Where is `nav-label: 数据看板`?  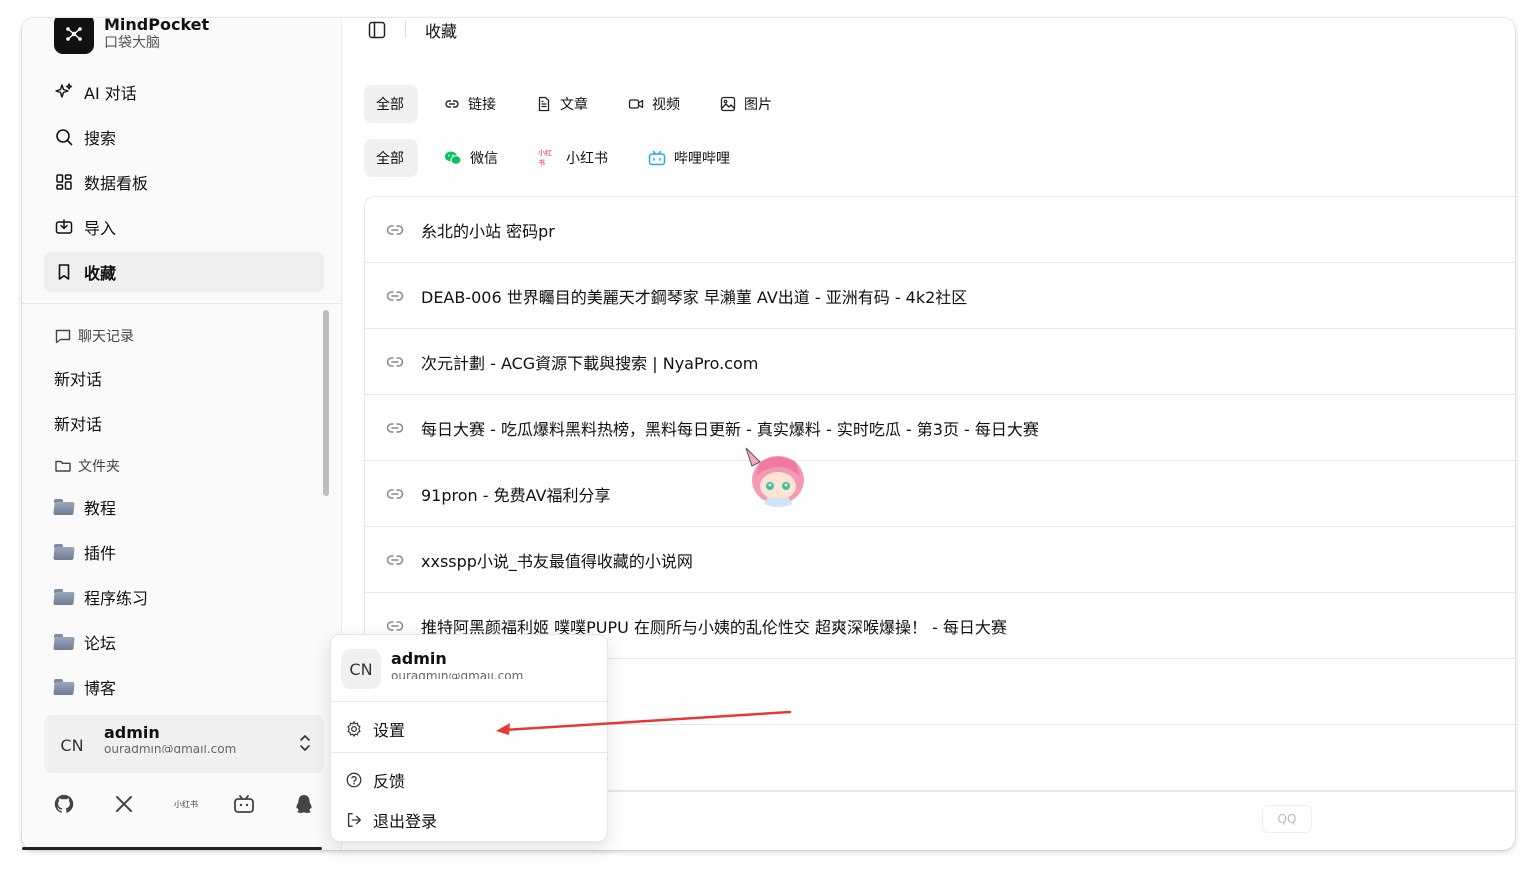
nav-label: 数据看板 is located at coordinates (116, 183).